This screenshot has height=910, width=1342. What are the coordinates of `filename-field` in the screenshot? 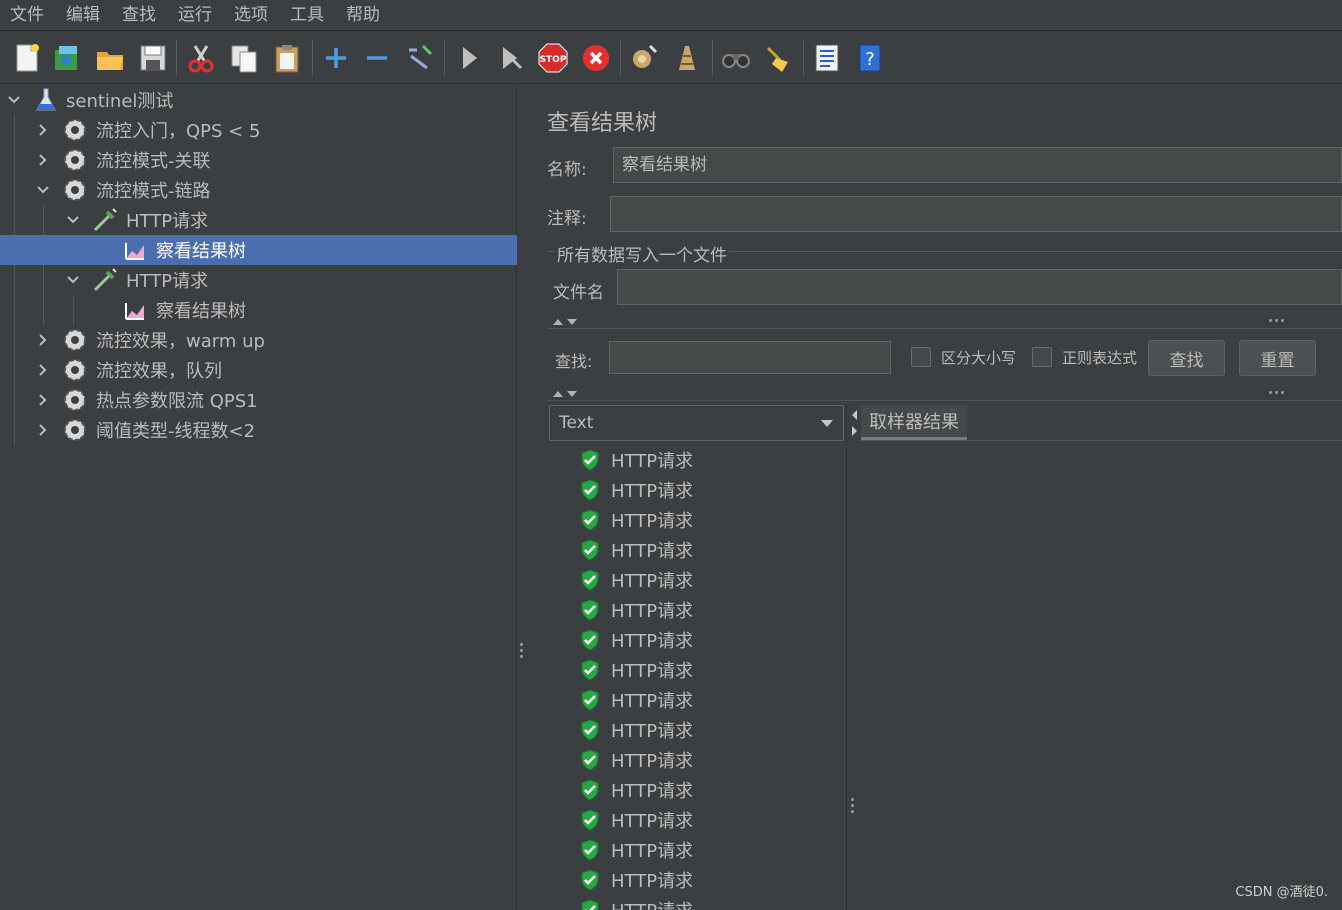 It's located at (979, 287).